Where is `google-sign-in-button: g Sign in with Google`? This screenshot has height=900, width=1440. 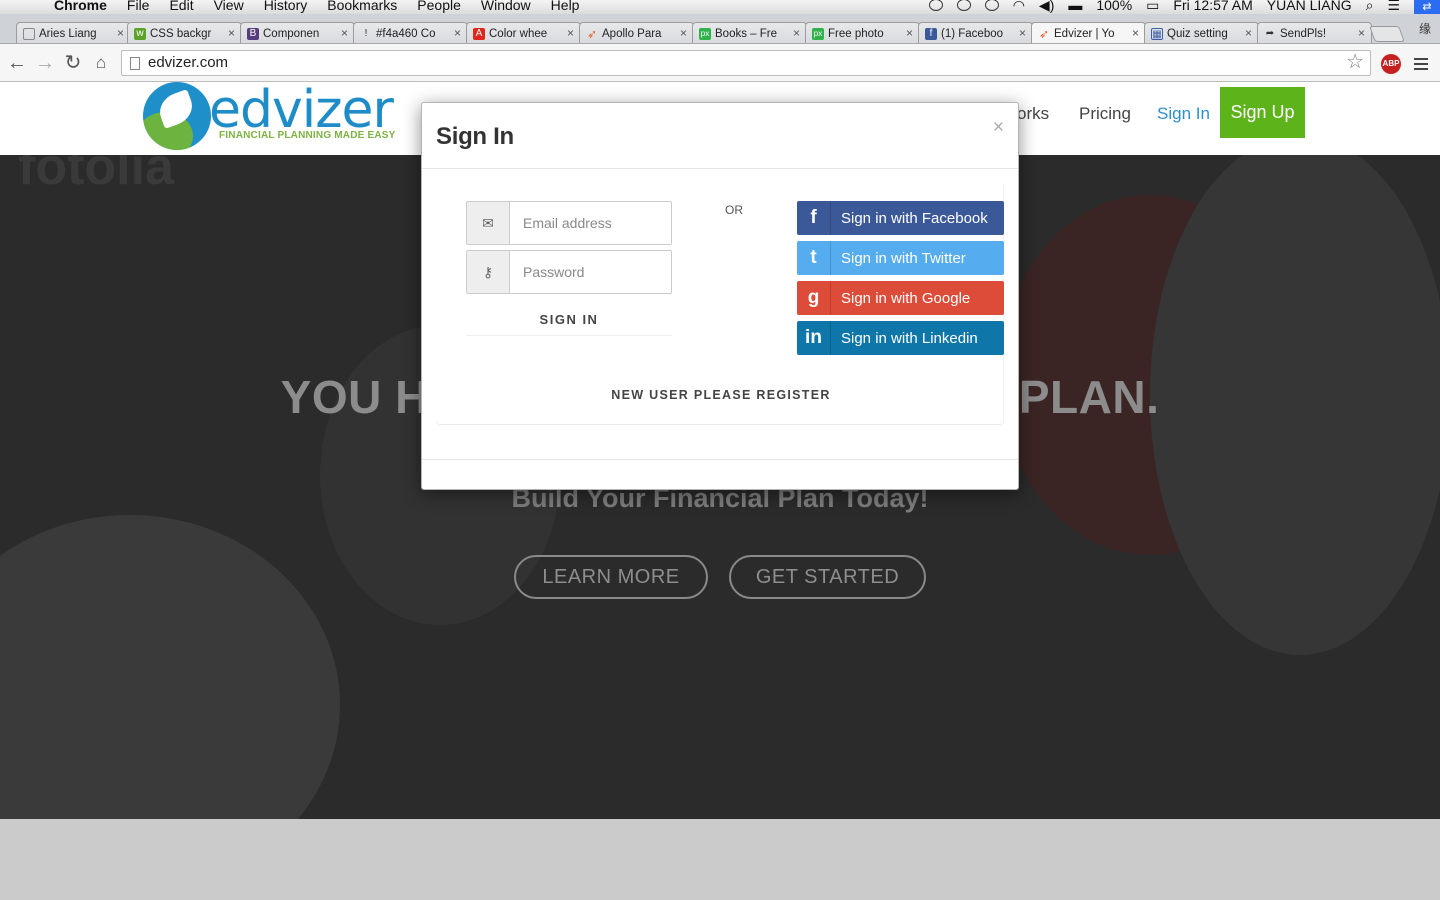 google-sign-in-button: g Sign in with Google is located at coordinates (900, 298).